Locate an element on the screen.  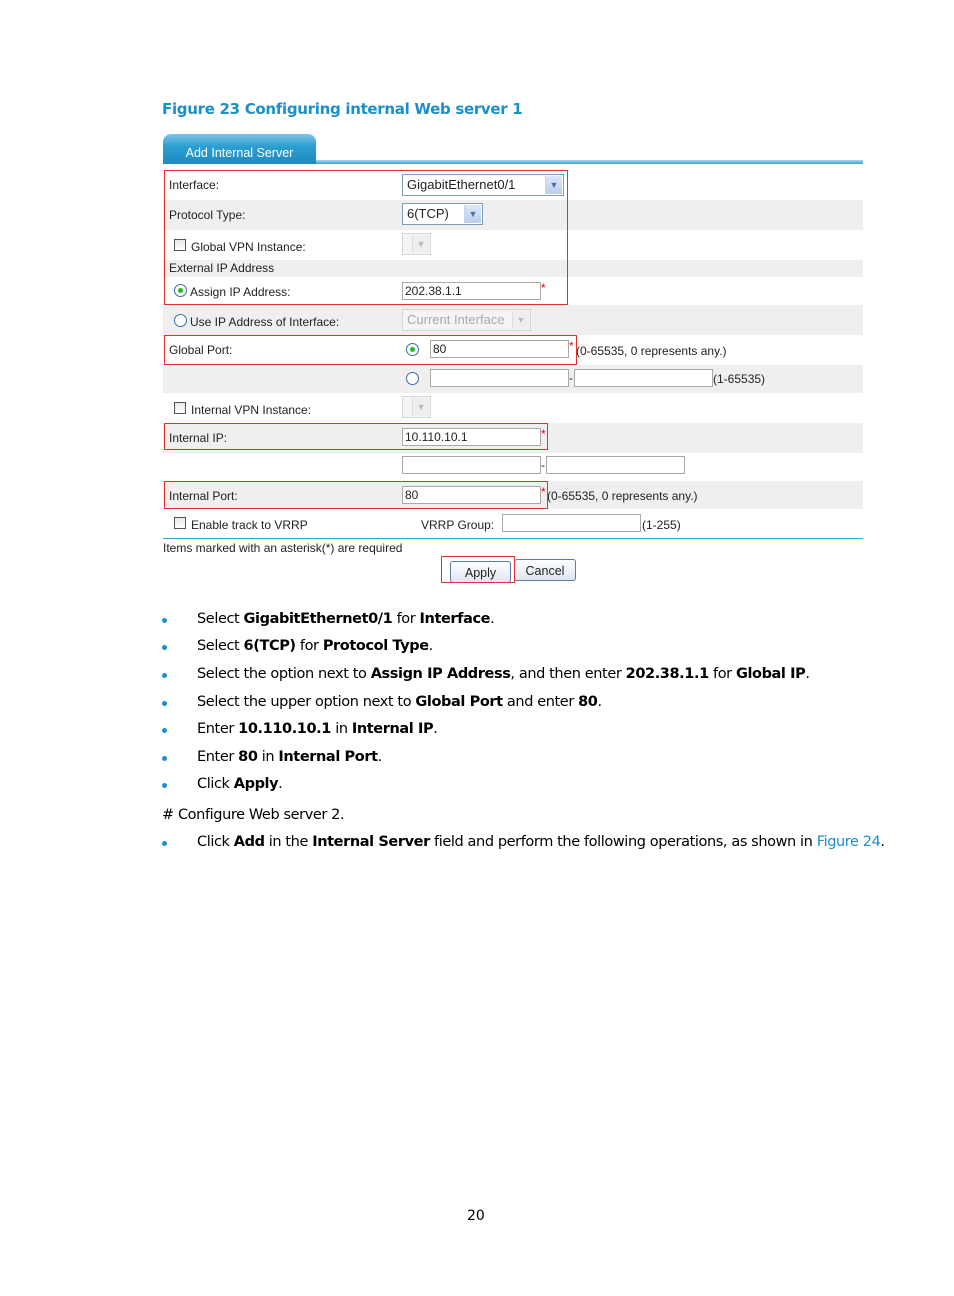
global-port-hint: (0-65535, 0 represents any.) is located at coordinates (651, 351).